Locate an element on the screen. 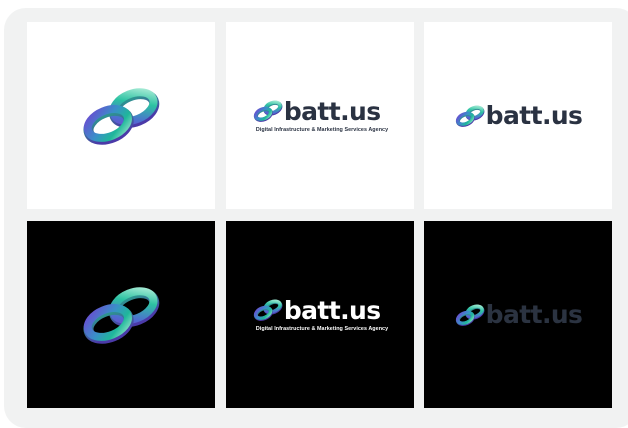  tile-icon-dark is located at coordinates (121, 314).